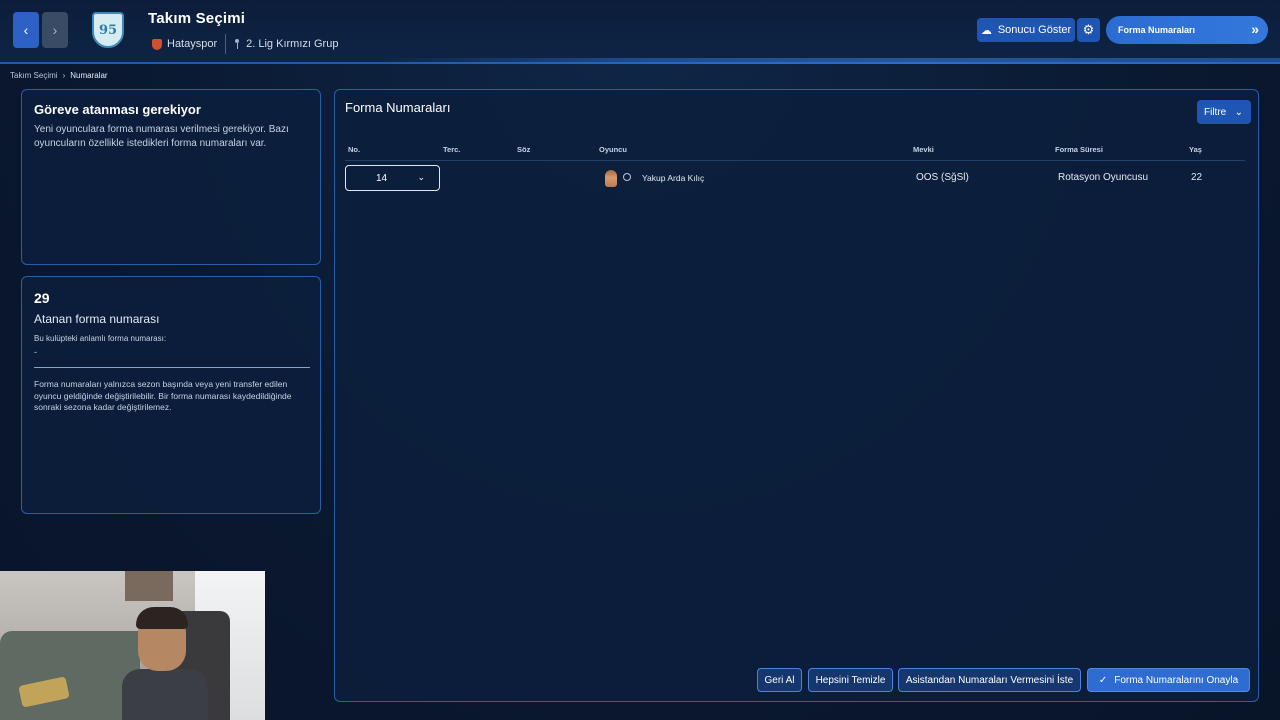 The height and width of the screenshot is (720, 1280). What do you see at coordinates (165, 694) in the screenshot?
I see `webcam-person-body` at bounding box center [165, 694].